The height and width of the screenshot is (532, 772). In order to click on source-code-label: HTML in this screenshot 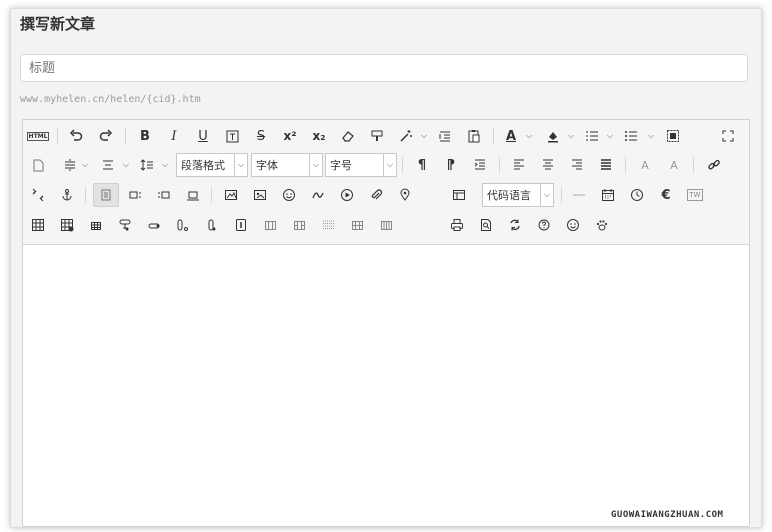, I will do `click(38, 136)`.